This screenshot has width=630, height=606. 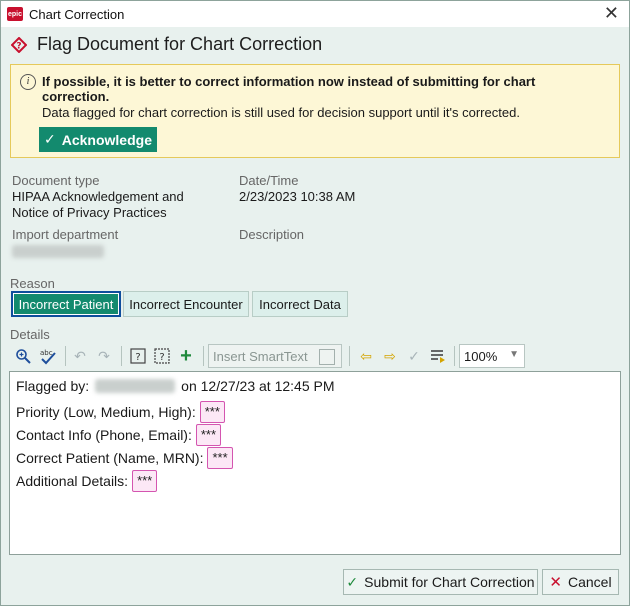 What do you see at coordinates (15, 14) in the screenshot?
I see `app-logo: epic` at bounding box center [15, 14].